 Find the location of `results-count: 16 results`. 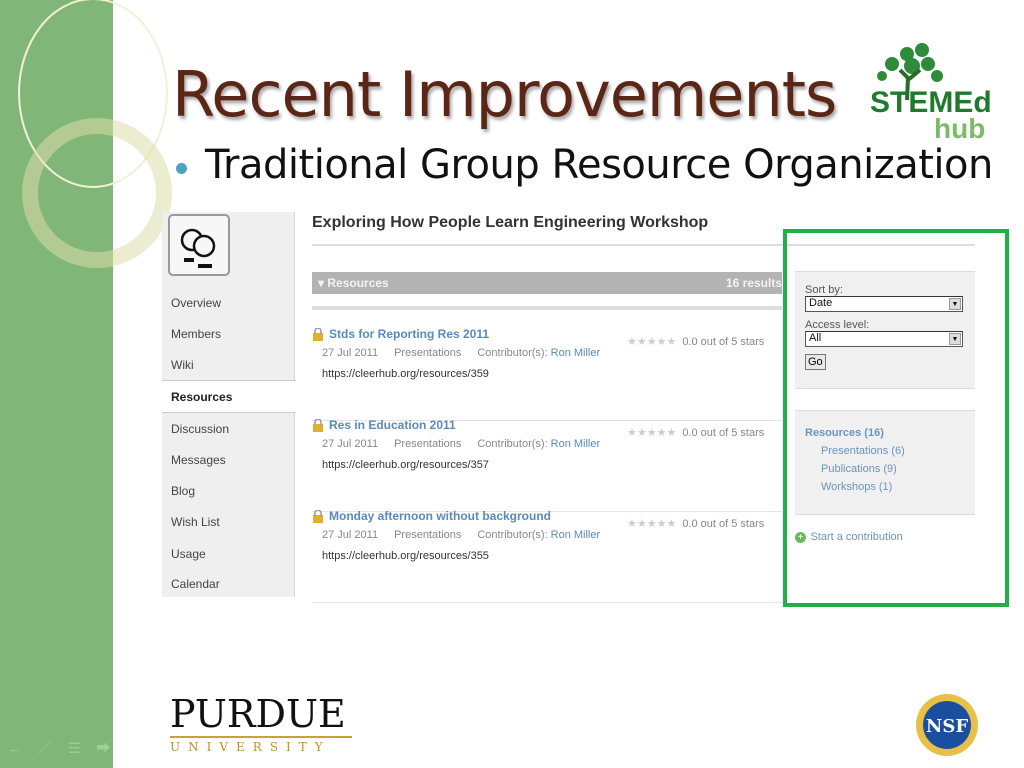

results-count: 16 results is located at coordinates (753, 283).